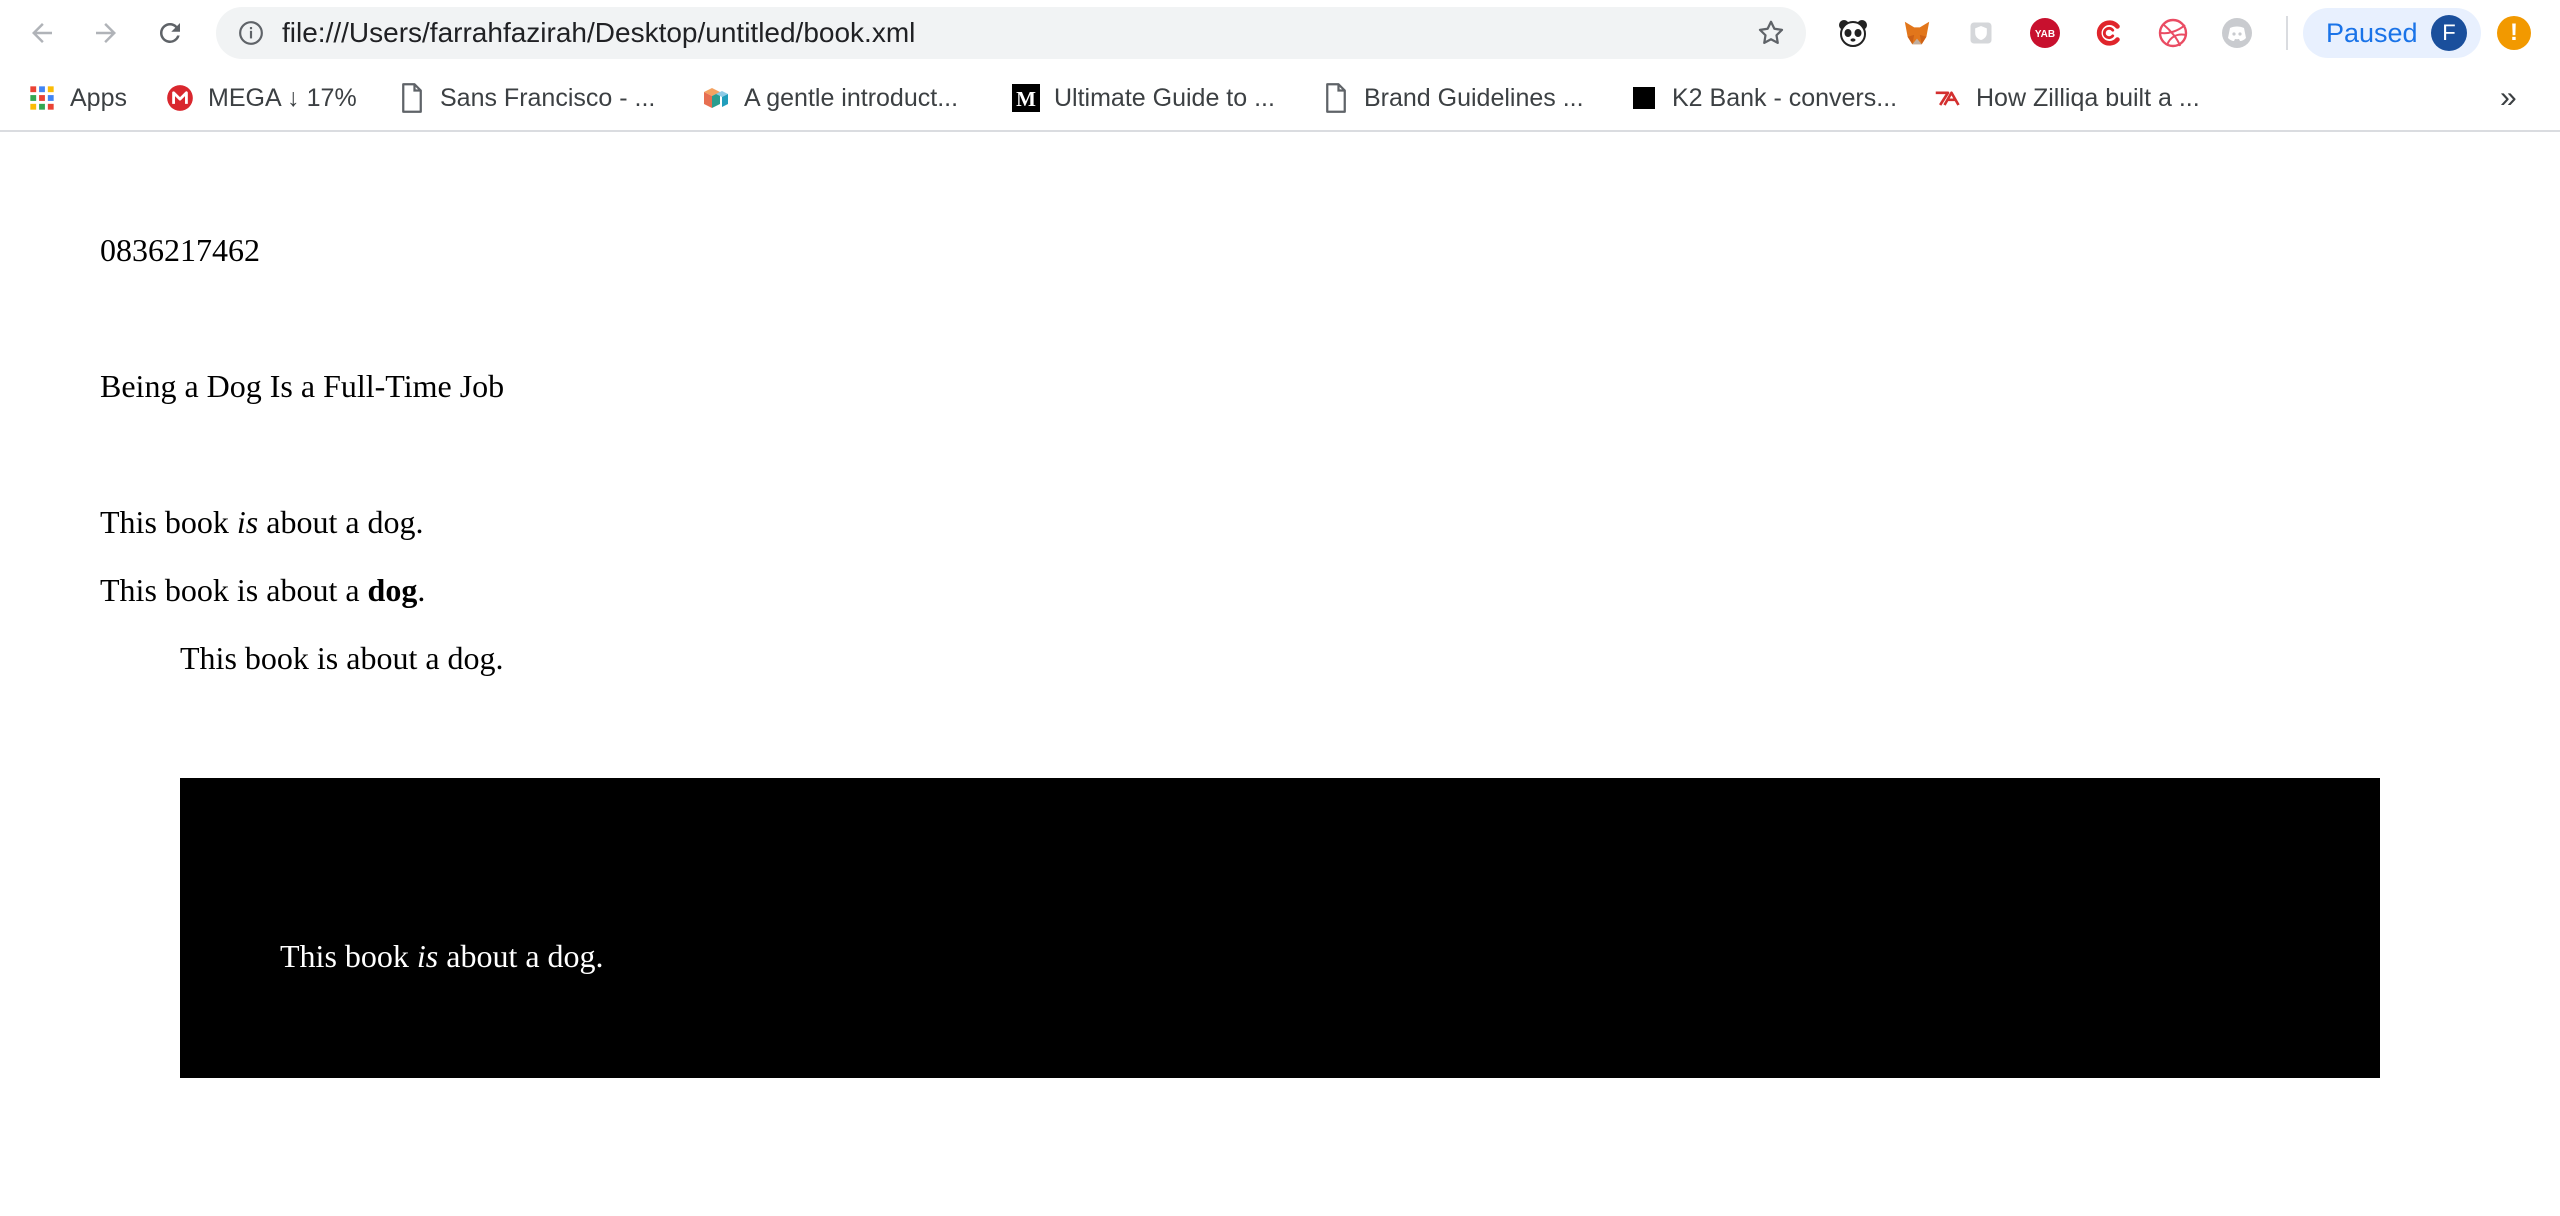 The height and width of the screenshot is (1216, 2560). Describe the element at coordinates (180, 250) in the screenshot. I see `isbn-text: 0836217462` at that location.